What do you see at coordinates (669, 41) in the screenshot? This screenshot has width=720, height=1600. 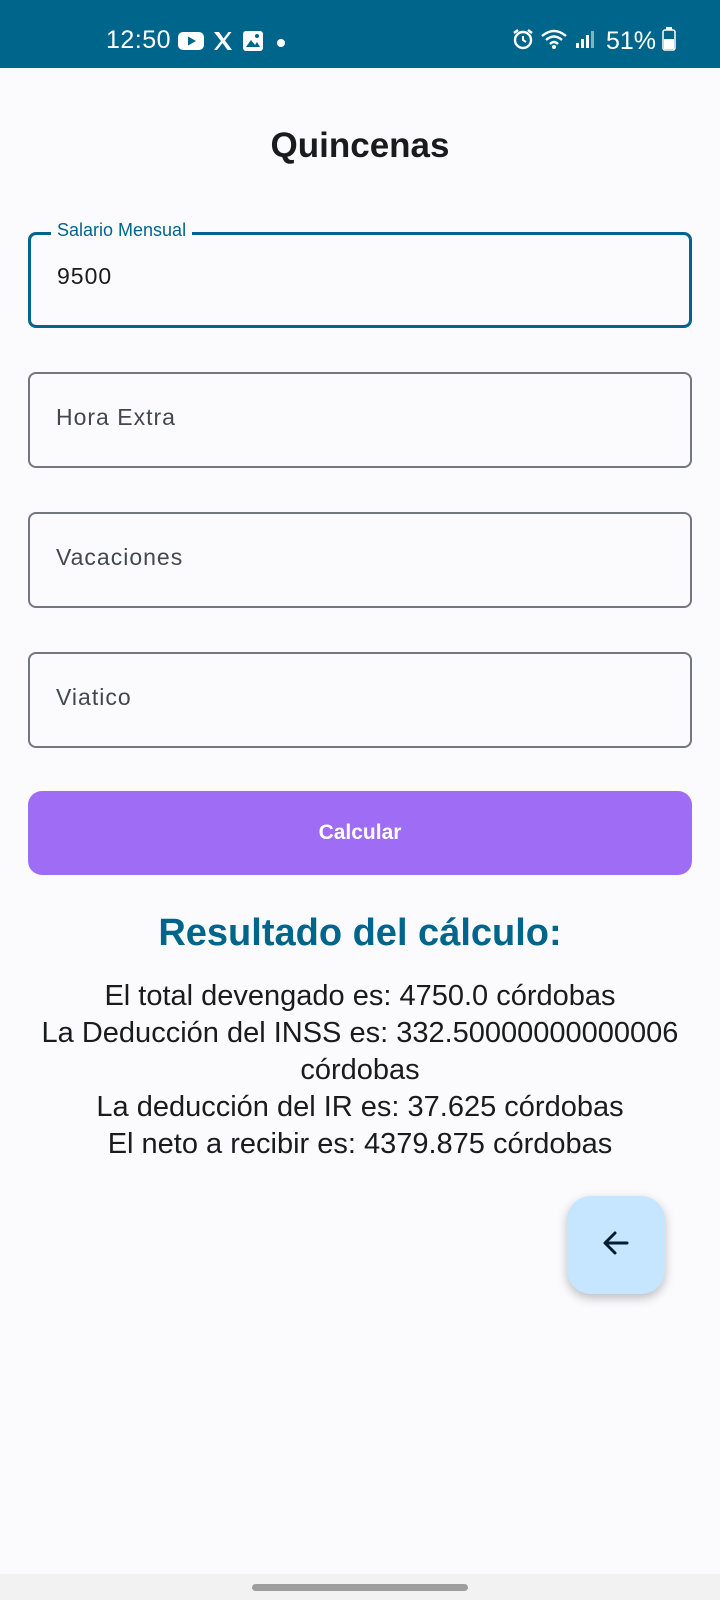 I see `battery-icon` at bounding box center [669, 41].